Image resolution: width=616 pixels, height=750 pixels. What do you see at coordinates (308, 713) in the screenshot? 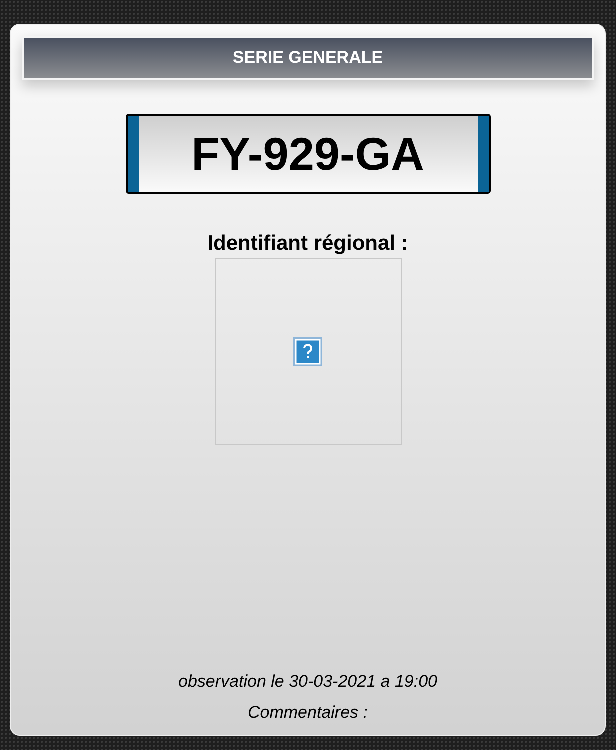
I see `comments-label: Commentaires :` at bounding box center [308, 713].